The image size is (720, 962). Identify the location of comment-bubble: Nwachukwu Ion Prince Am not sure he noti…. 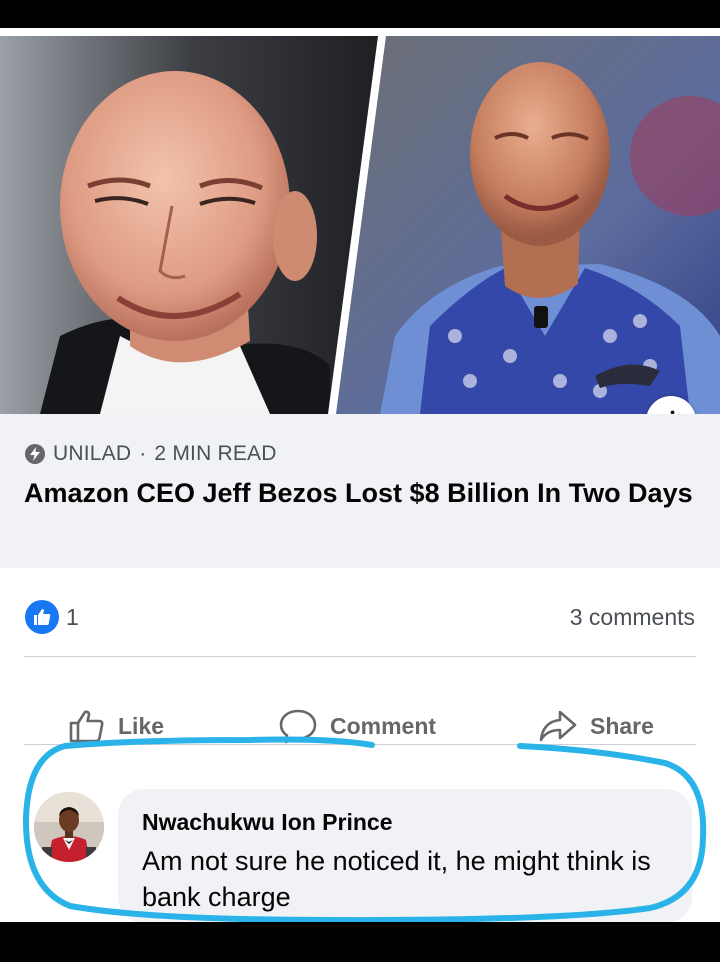
(405, 855).